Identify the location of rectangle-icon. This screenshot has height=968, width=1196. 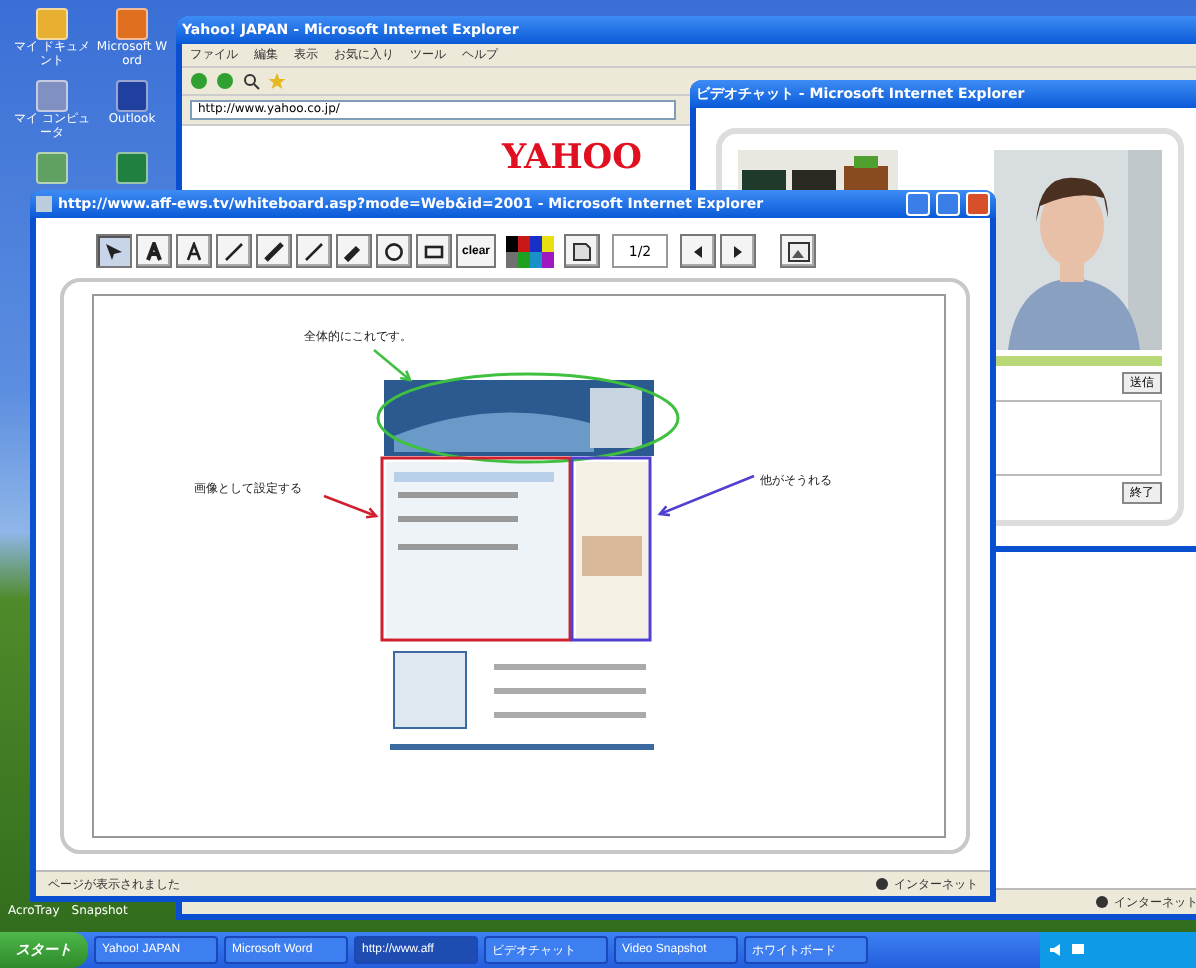
(434, 251).